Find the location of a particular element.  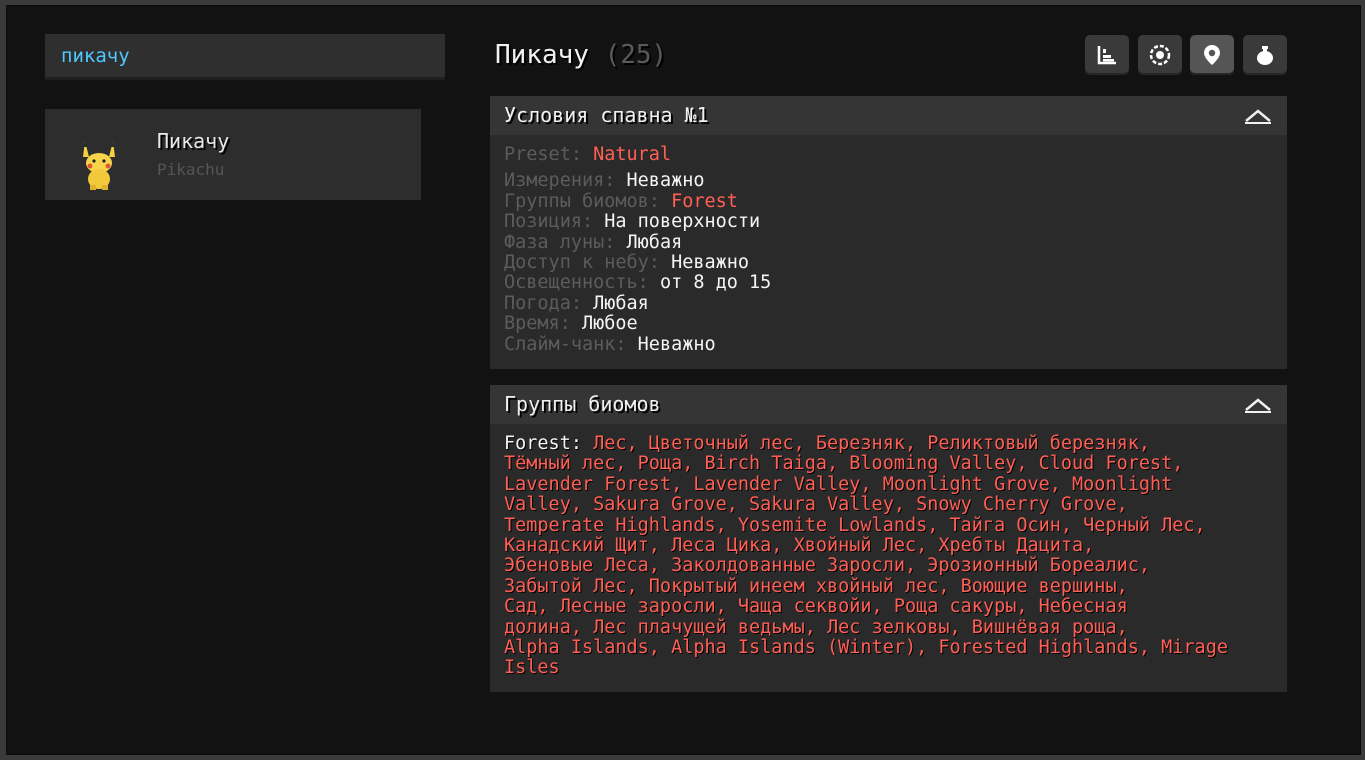

condition-row: Фаза луны: Любая is located at coordinates (888, 242).